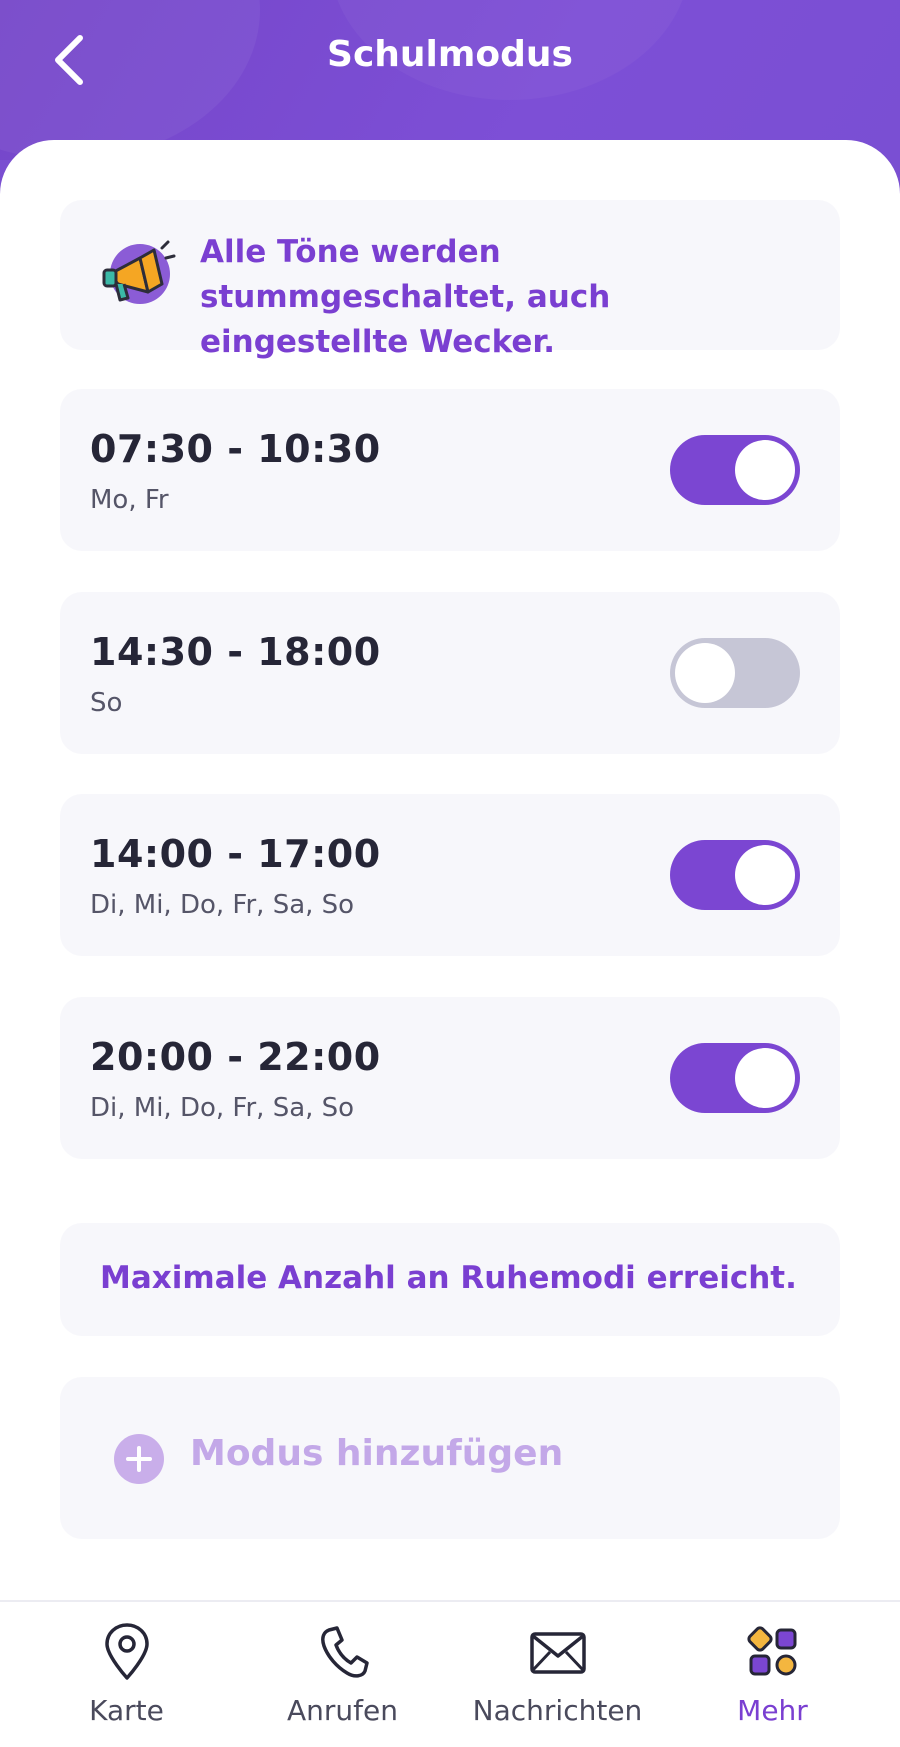  Describe the element at coordinates (450, 1078) in the screenshot. I see `mode-card: 20:00 - 22:00 Di, Mi, Do, Fr, Sa, So` at that location.